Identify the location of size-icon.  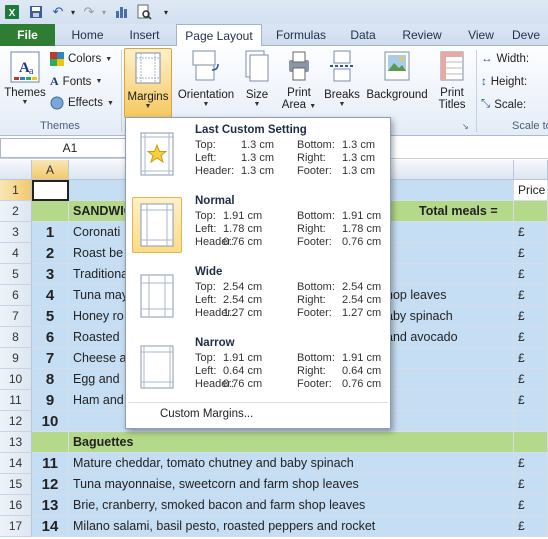
(257, 67).